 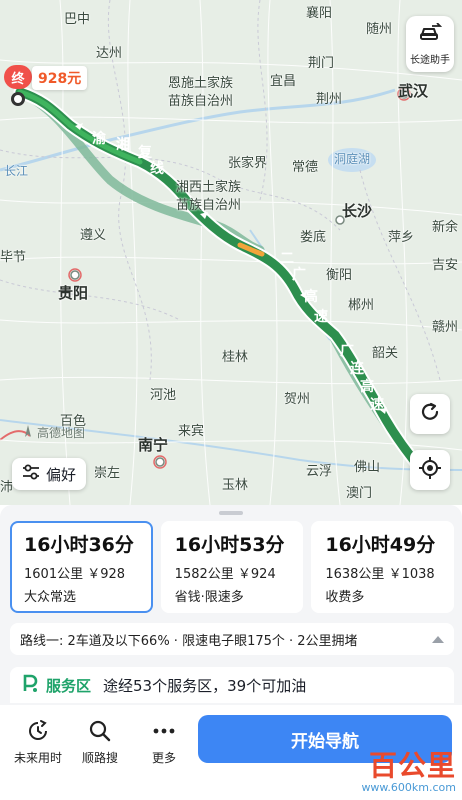 What do you see at coordinates (99, 758) in the screenshot?
I see `search-along-label: 顺路搜` at bounding box center [99, 758].